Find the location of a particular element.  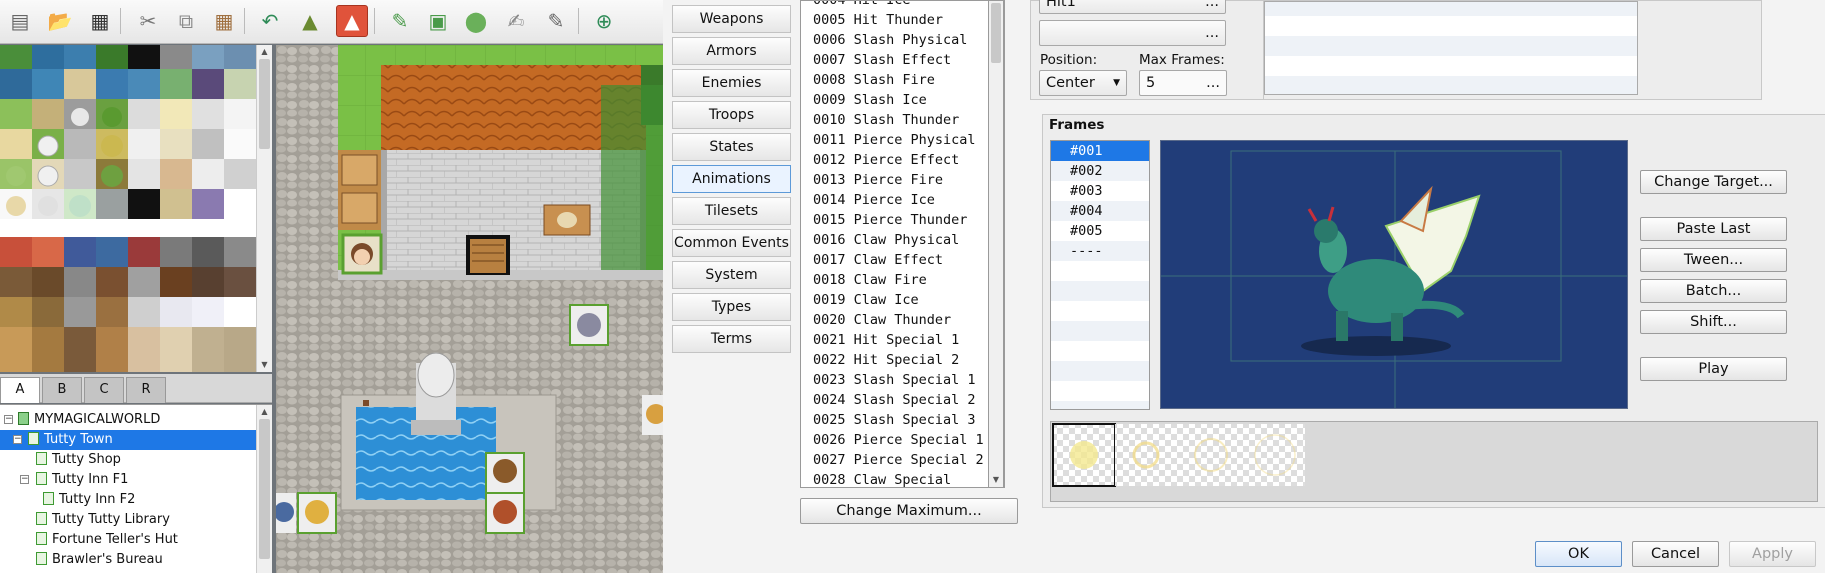

frame-list: #001 #002 #003 #004 #005 ---- is located at coordinates (1100, 275).